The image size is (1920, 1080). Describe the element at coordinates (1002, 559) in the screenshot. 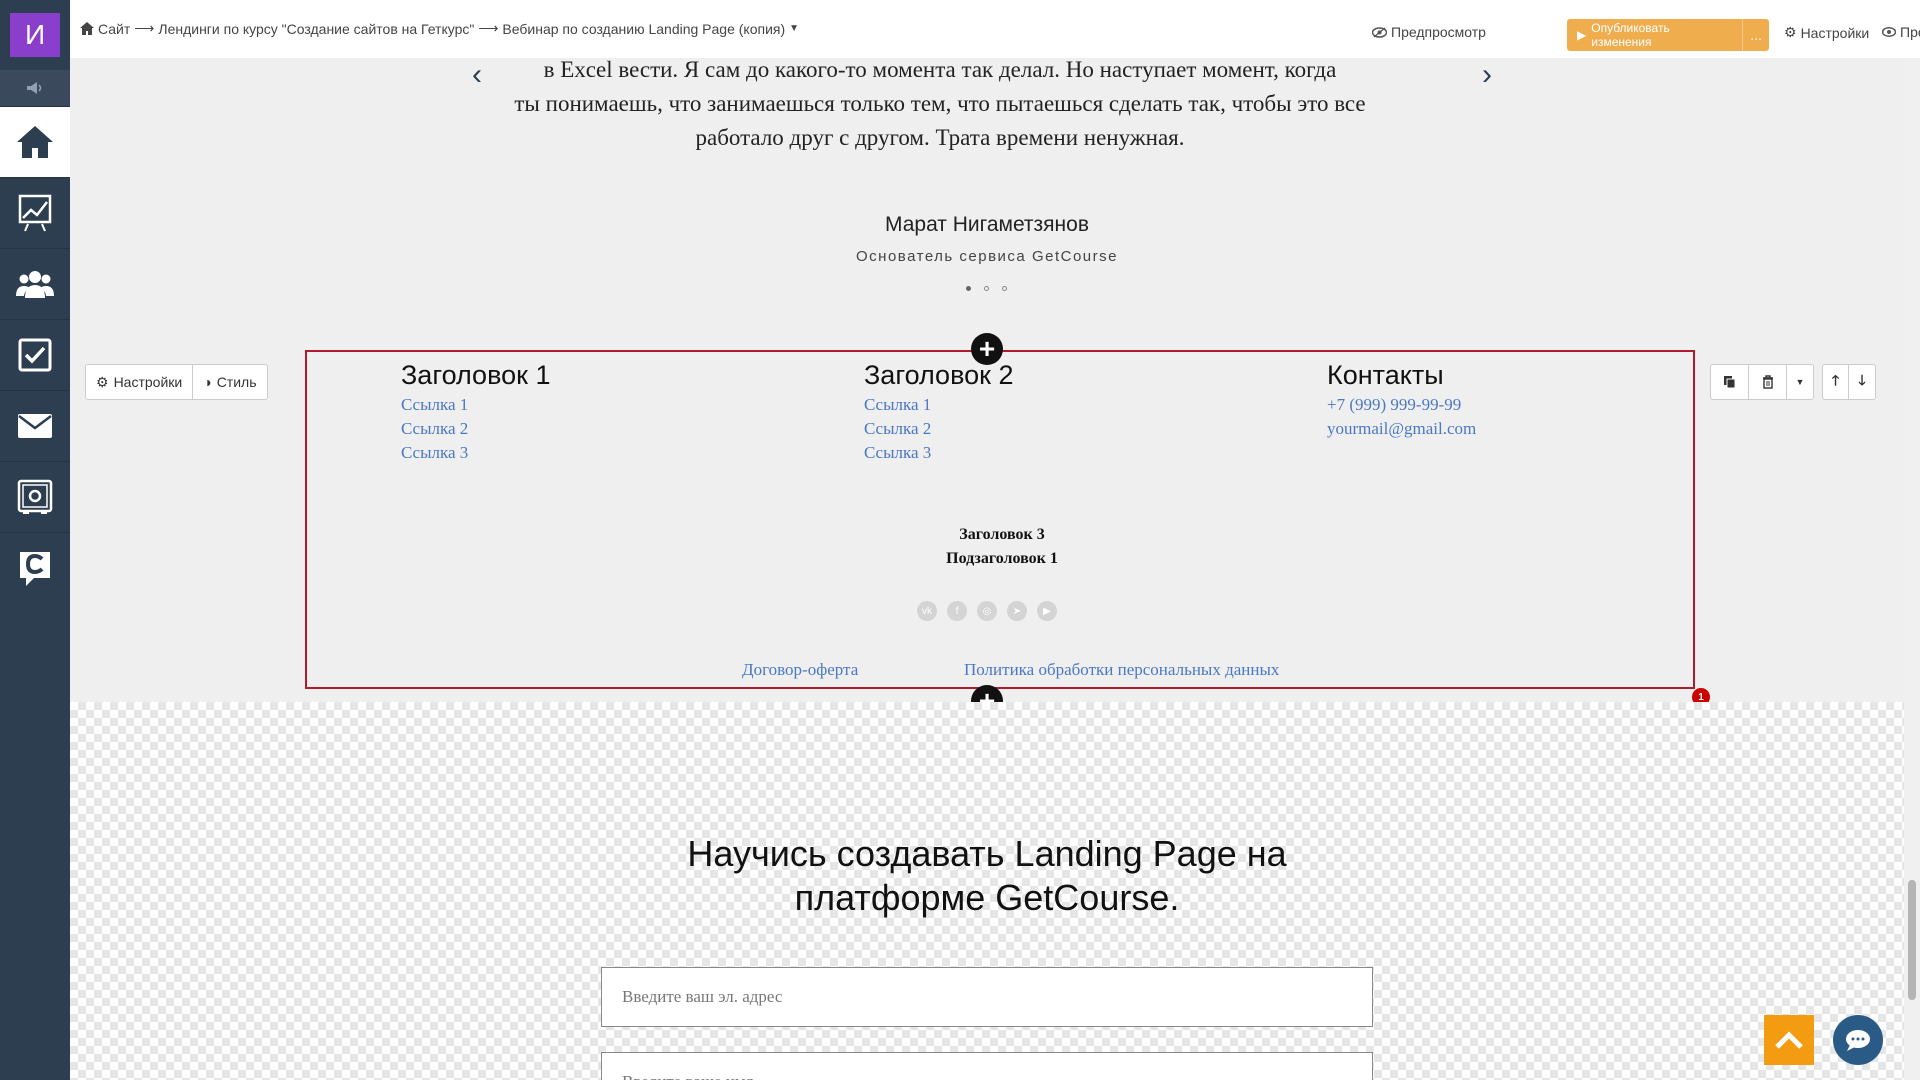

I see `footer-subheading1: Подзаголовок 1` at that location.